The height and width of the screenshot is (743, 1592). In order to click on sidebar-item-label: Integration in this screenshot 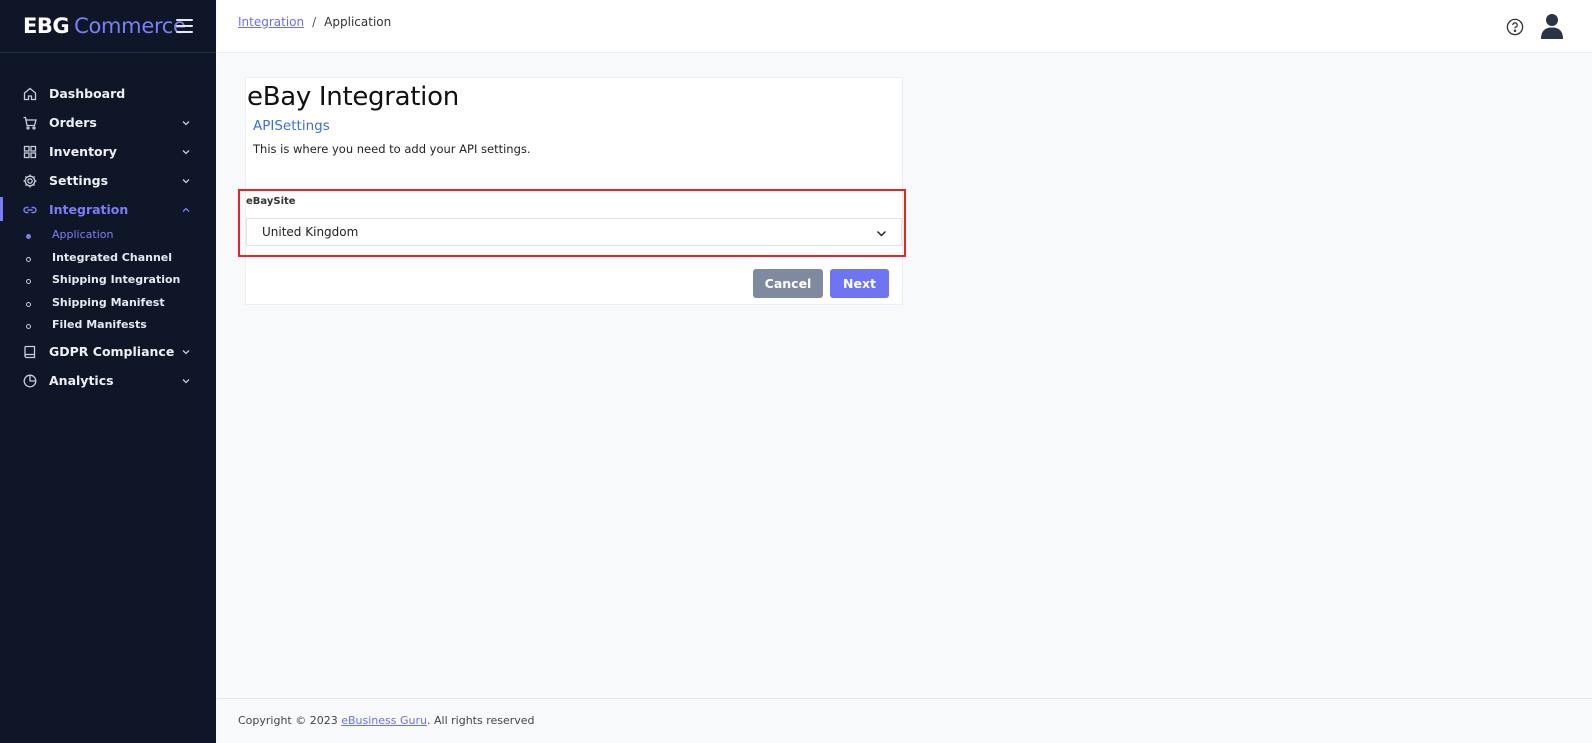, I will do `click(89, 209)`.